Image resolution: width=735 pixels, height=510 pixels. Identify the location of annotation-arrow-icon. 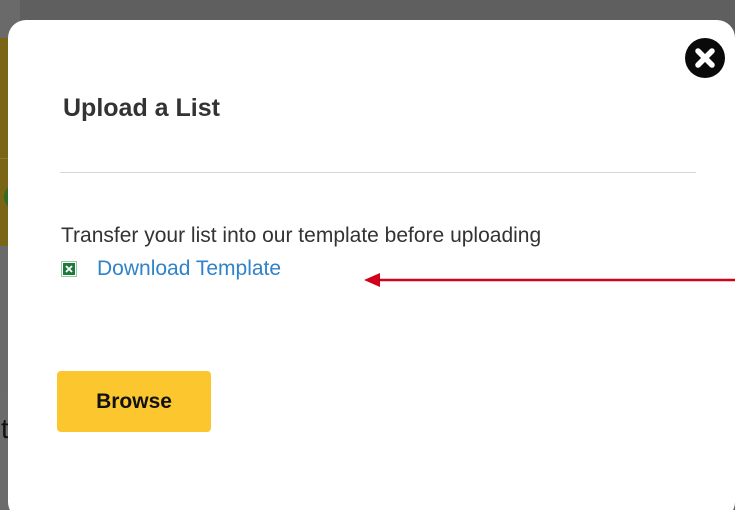
(549, 280).